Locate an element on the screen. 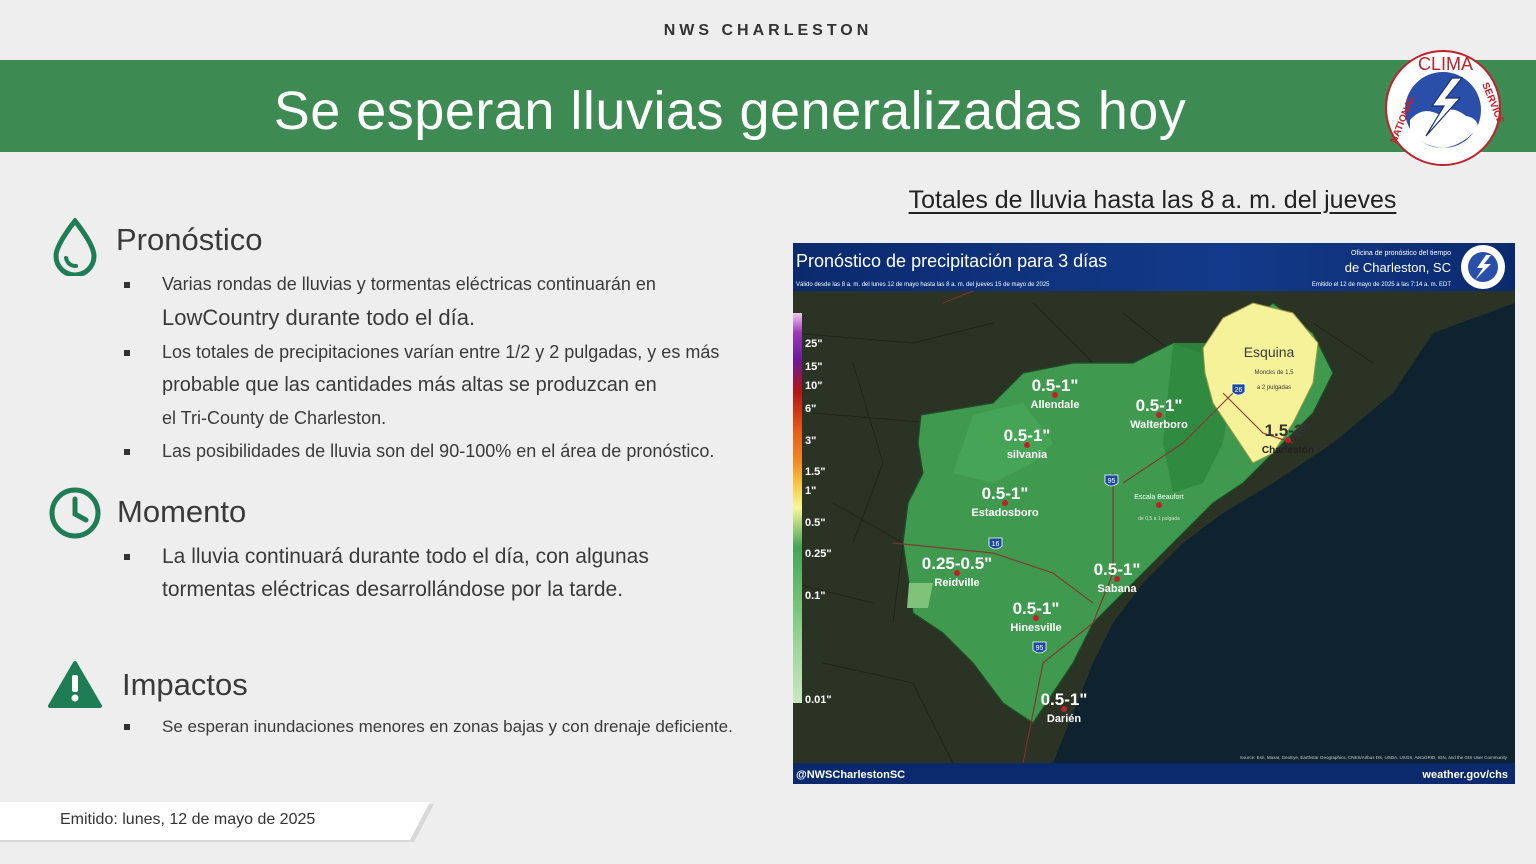  city-label: Allendale is located at coordinates (1055, 405).